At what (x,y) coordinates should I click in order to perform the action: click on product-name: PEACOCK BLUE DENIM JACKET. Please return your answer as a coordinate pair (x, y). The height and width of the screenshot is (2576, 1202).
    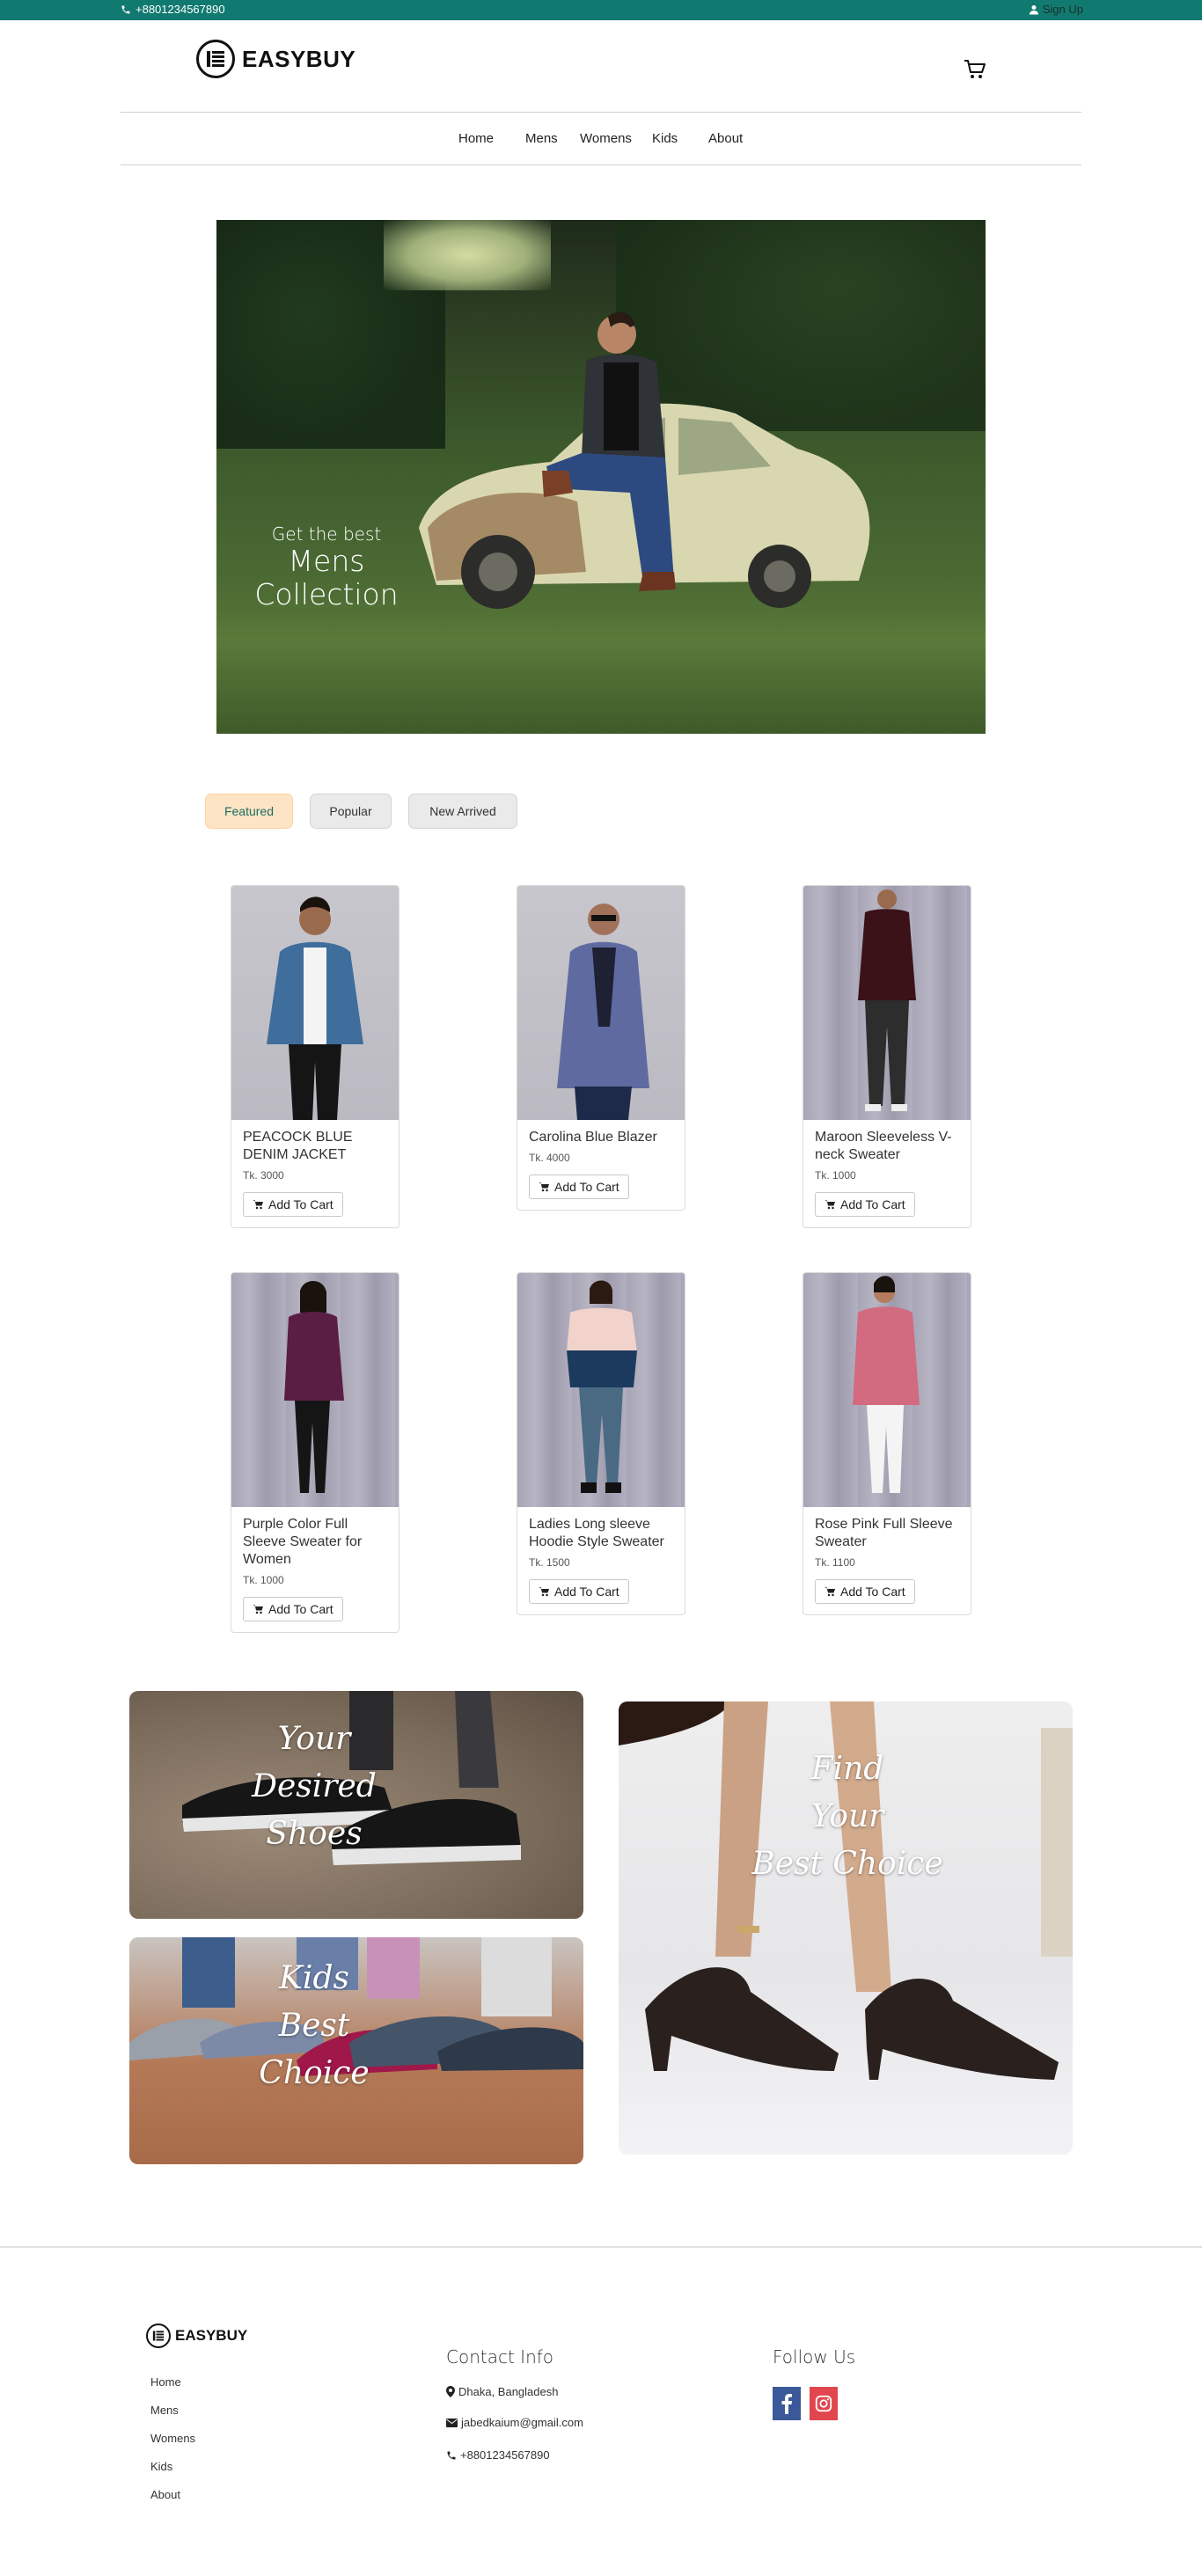
    Looking at the image, I should click on (315, 1146).